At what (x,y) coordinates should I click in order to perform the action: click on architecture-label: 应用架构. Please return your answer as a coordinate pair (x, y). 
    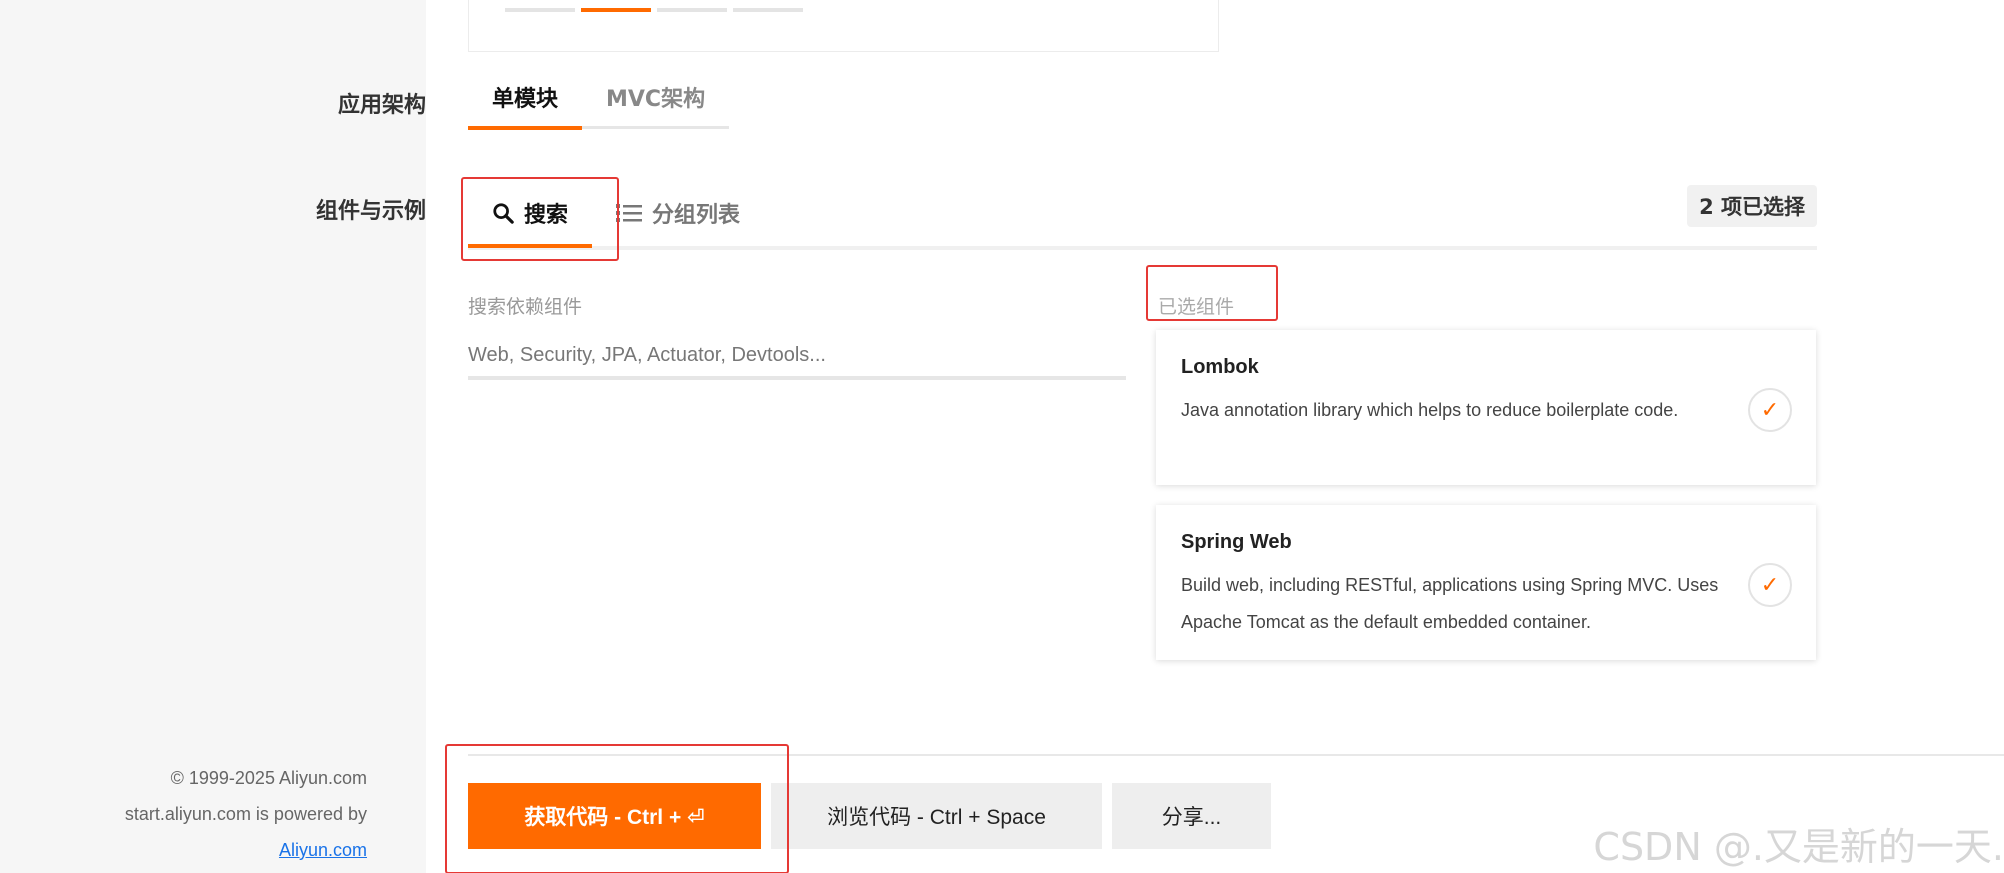
    Looking at the image, I should click on (381, 105).